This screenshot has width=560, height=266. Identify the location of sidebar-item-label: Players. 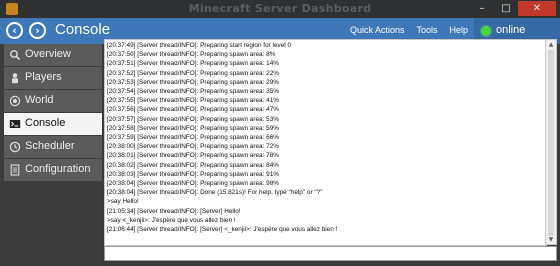
(43, 77).